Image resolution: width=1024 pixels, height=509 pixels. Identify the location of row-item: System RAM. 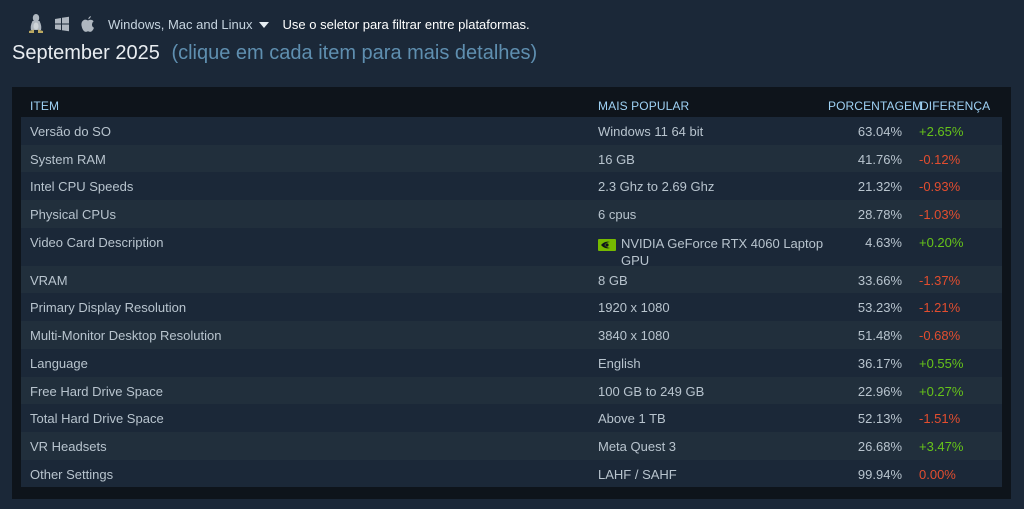
(68, 159).